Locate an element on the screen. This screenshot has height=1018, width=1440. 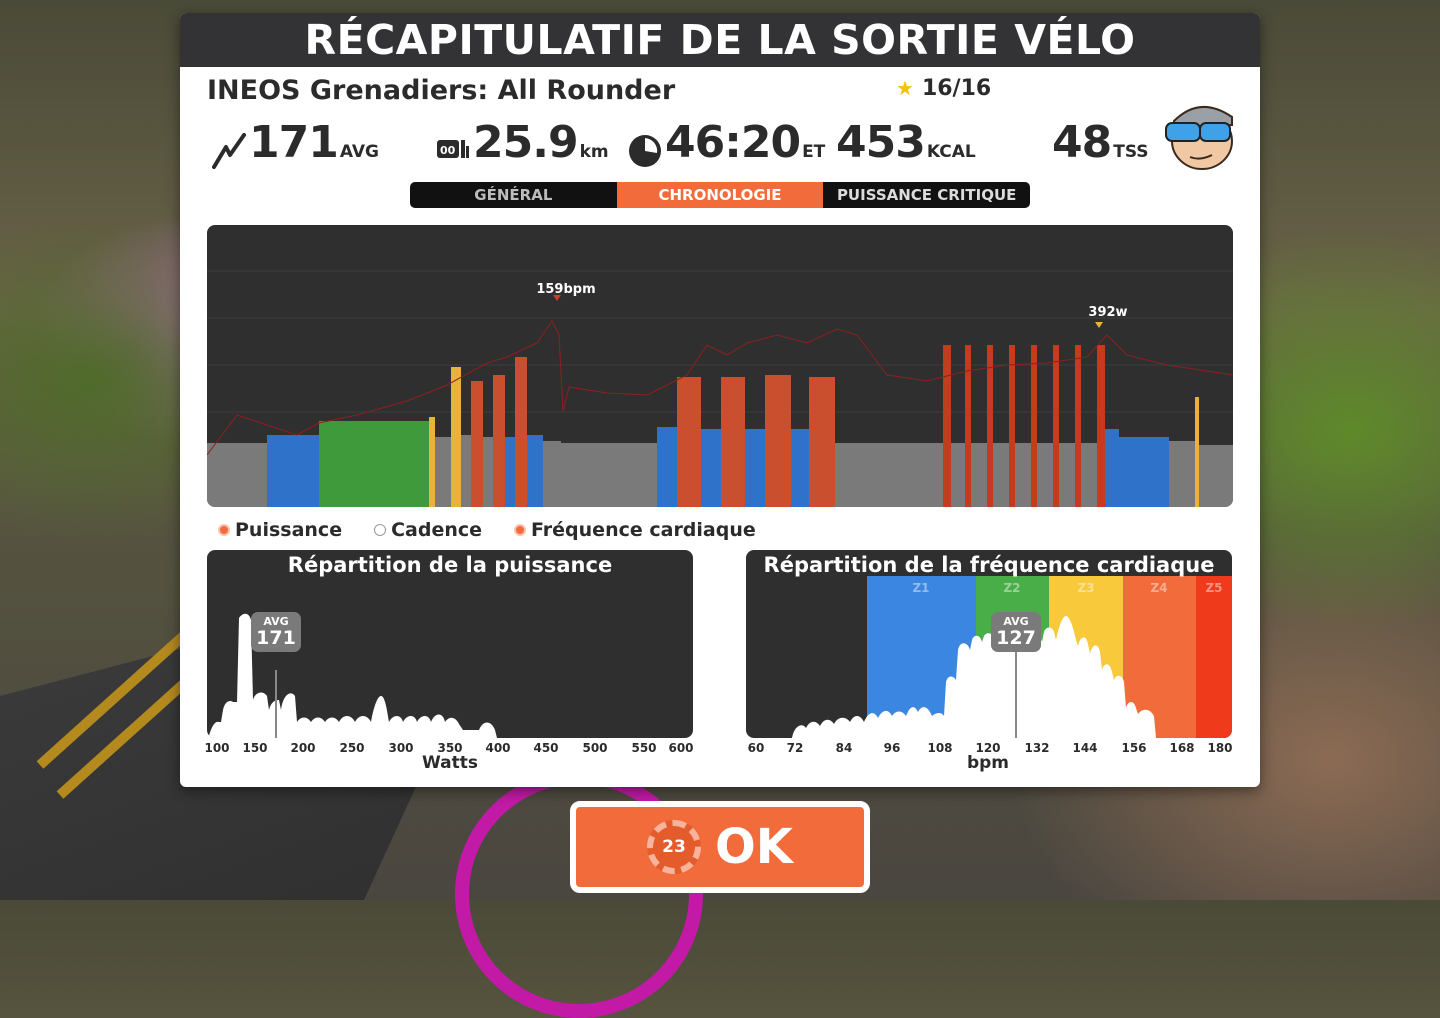
hr-tick: 72 is located at coordinates (795, 748).